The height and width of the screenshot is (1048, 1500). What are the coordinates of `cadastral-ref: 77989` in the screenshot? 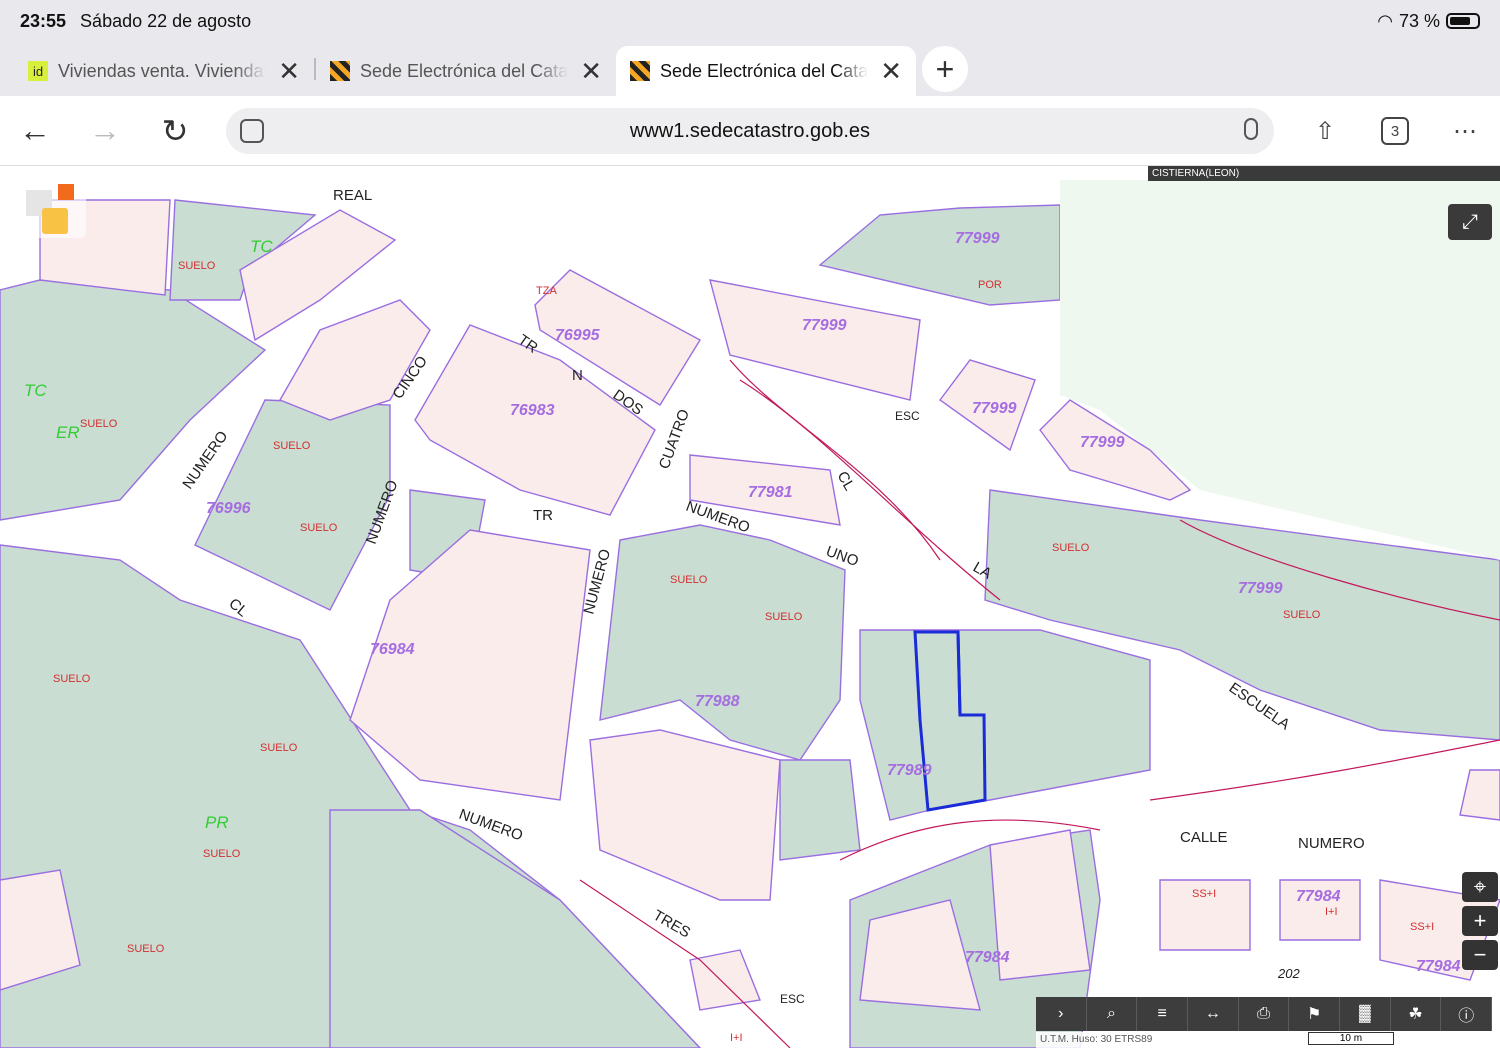 It's located at (909, 770).